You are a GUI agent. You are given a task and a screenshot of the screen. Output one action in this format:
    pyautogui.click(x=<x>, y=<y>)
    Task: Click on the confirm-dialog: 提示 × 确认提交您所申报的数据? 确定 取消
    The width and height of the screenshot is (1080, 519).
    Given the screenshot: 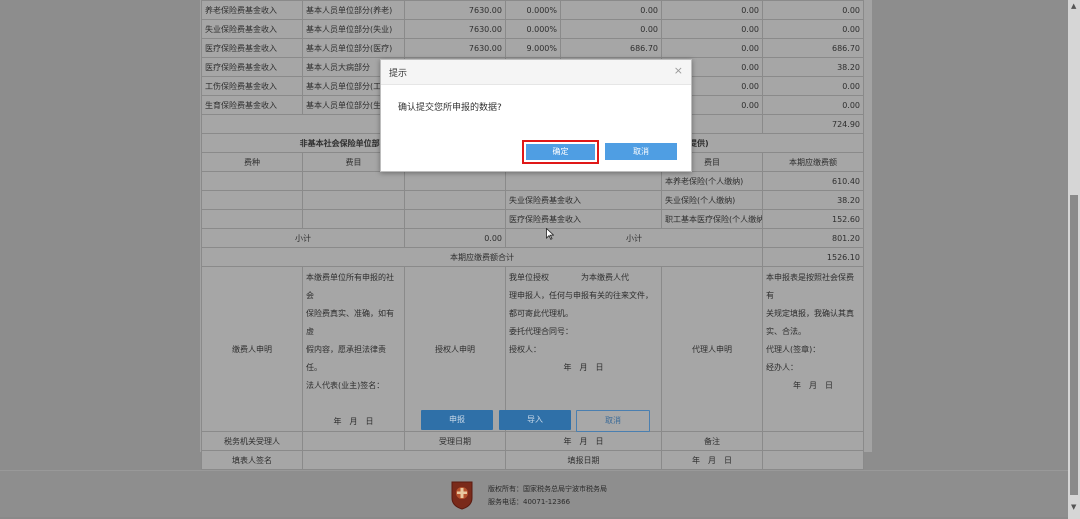 What is the action you would take?
    pyautogui.click(x=536, y=115)
    